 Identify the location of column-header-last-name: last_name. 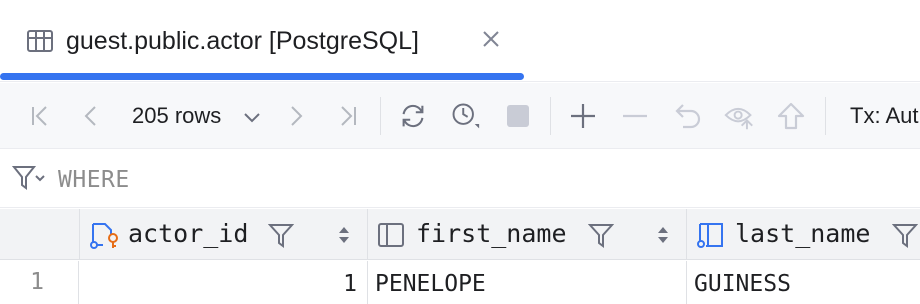
(803, 234).